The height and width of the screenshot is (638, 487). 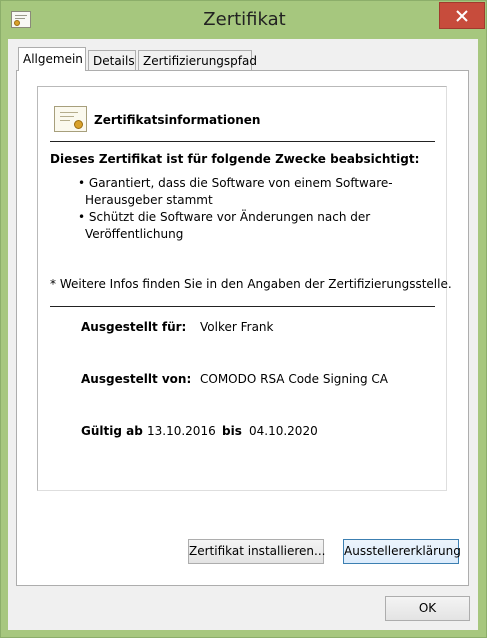 I want to click on tab-allgemein: Allgemein, so click(x=52, y=59).